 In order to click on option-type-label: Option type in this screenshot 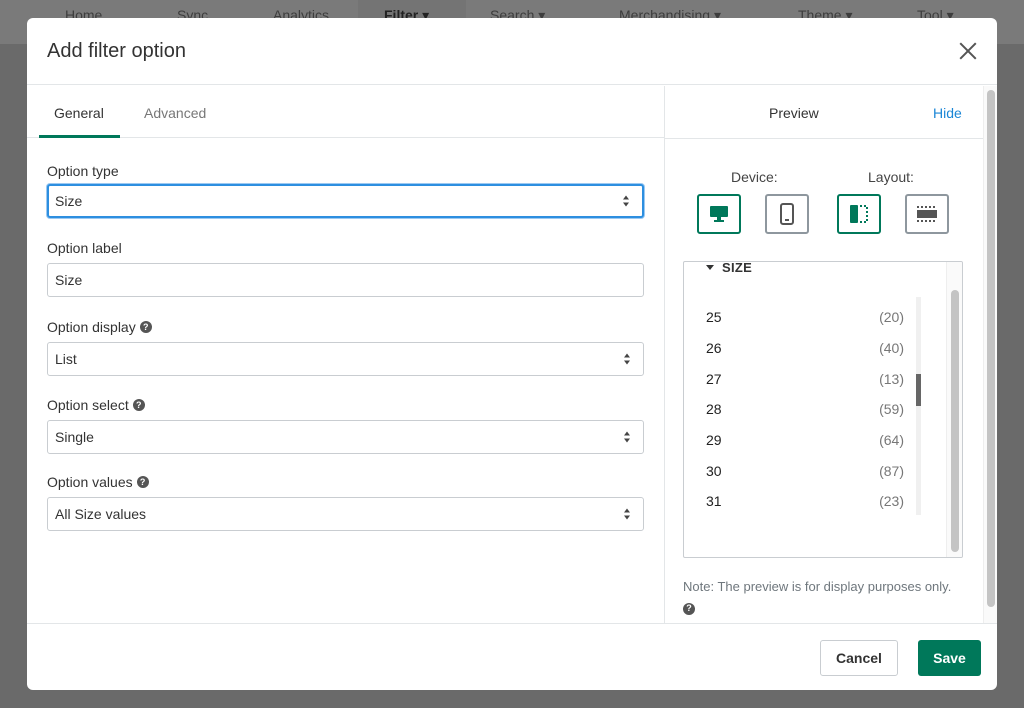, I will do `click(83, 171)`.